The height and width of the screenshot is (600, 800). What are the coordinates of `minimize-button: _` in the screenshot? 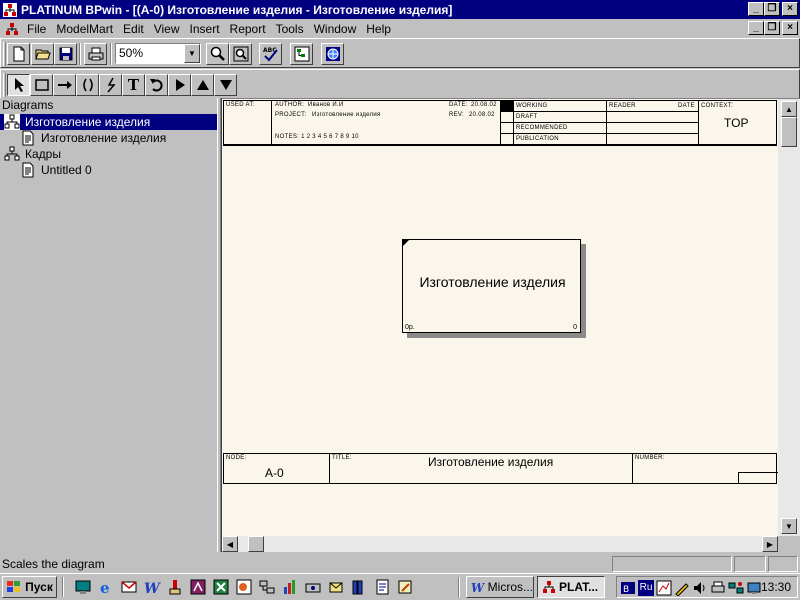 It's located at (756, 9).